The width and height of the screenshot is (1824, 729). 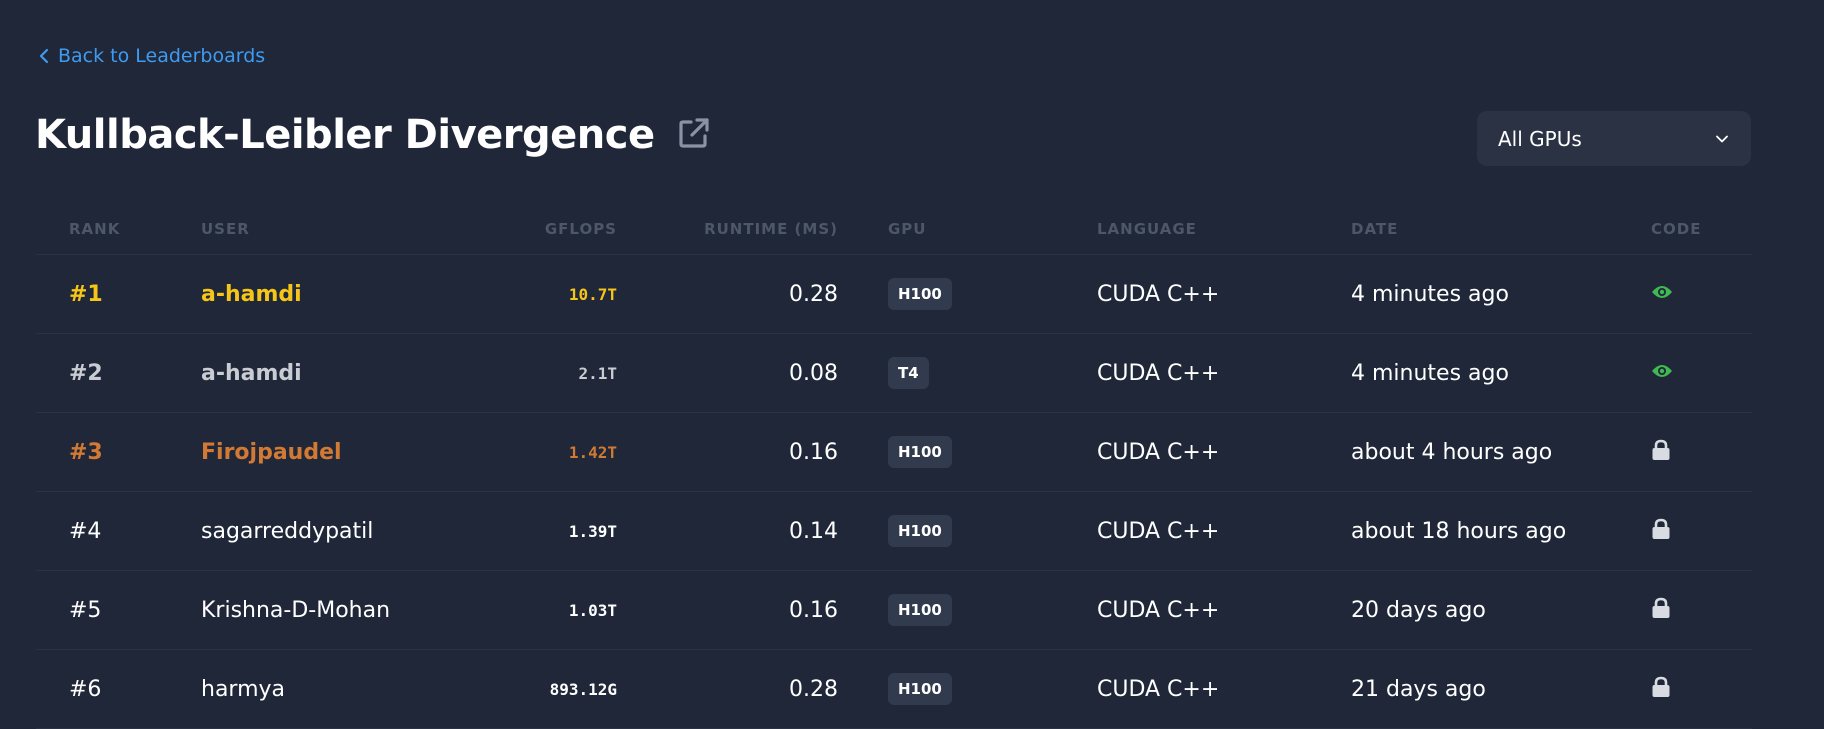 What do you see at coordinates (592, 531) in the screenshot?
I see `gflops-value: 1.39T` at bounding box center [592, 531].